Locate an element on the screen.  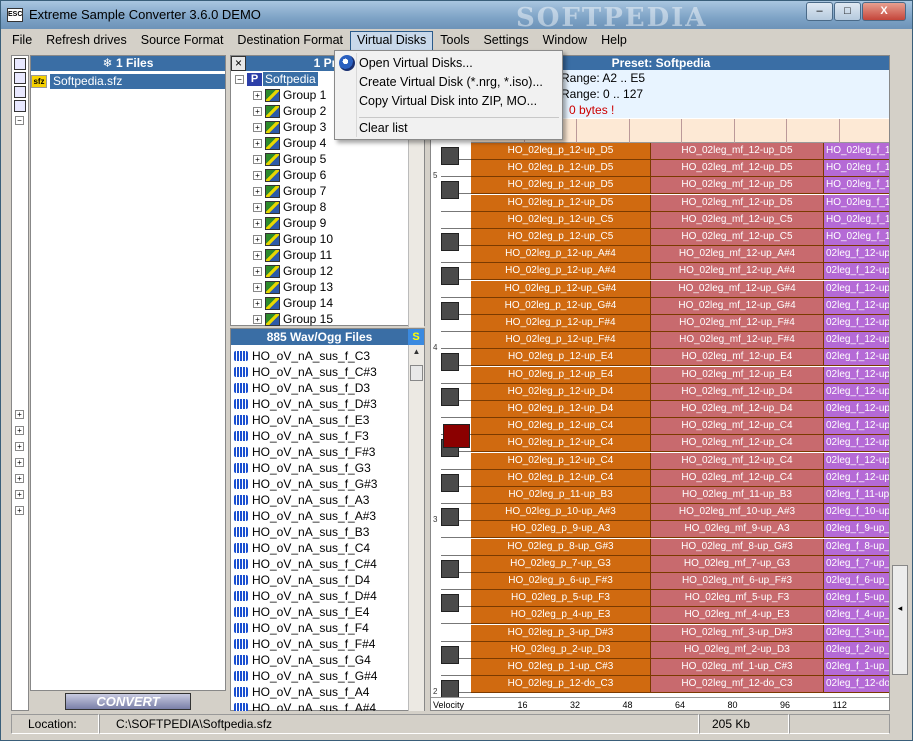
wav-item: HO_oV_nA_sus_f_D#4 is located at coordinates (327, 596).